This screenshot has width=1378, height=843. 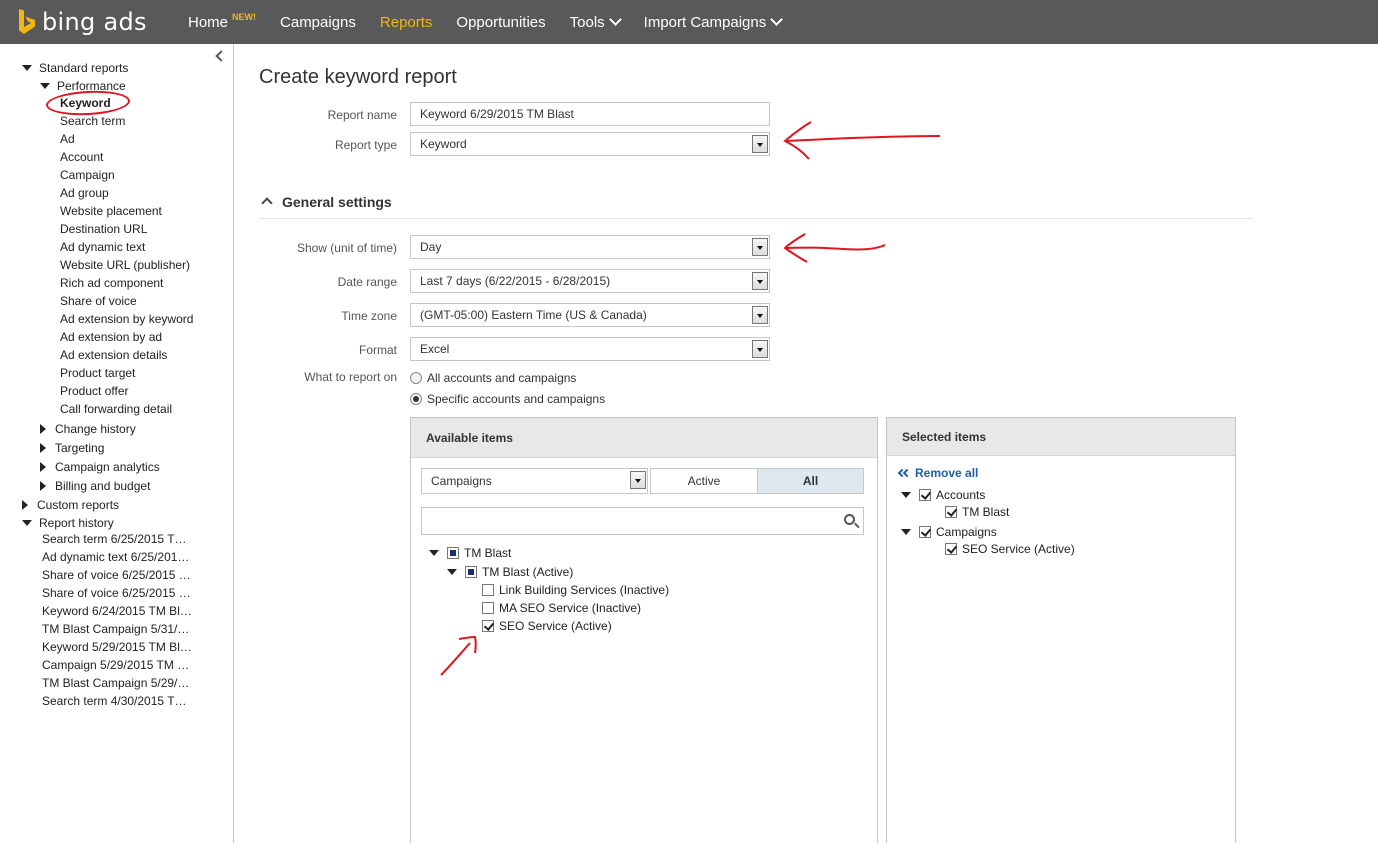 I want to click on sidebar-performance-item: Ad extension details, so click(x=113, y=355).